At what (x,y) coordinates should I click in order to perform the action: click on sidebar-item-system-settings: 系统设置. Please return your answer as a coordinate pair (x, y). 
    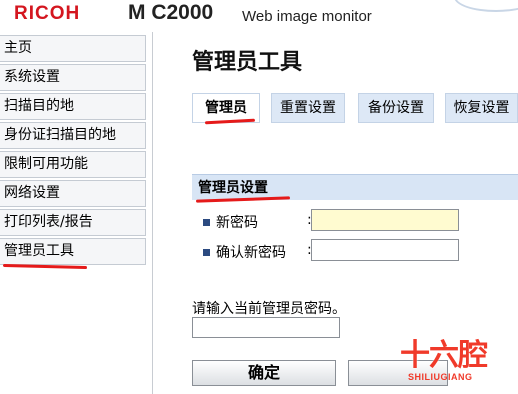
    Looking at the image, I should click on (73, 77).